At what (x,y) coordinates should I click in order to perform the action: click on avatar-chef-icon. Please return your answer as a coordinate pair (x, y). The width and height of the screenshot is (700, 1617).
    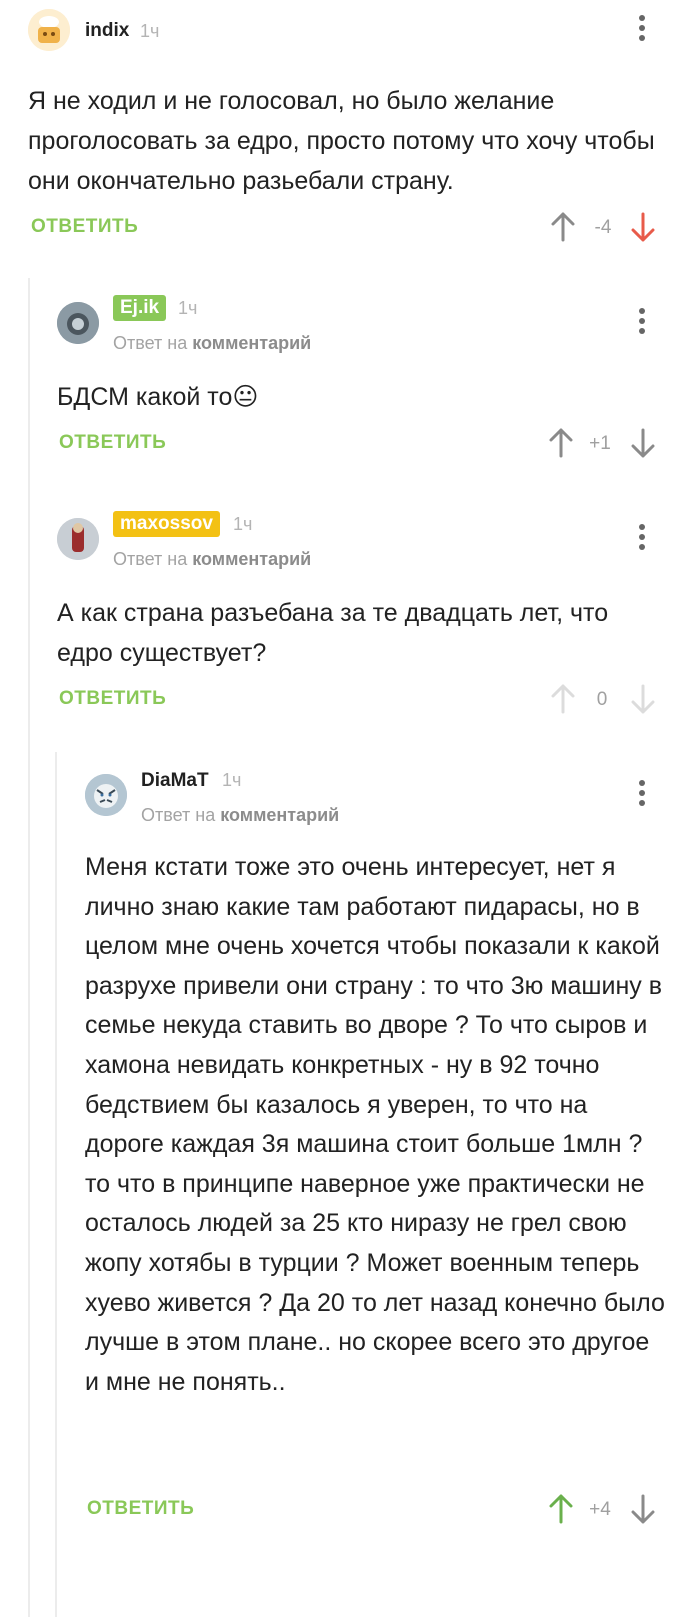
    Looking at the image, I should click on (49, 30).